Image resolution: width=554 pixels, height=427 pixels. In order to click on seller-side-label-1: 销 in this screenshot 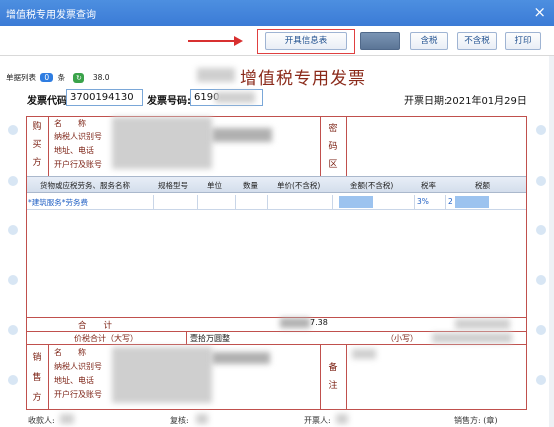, I will do `click(37, 358)`.